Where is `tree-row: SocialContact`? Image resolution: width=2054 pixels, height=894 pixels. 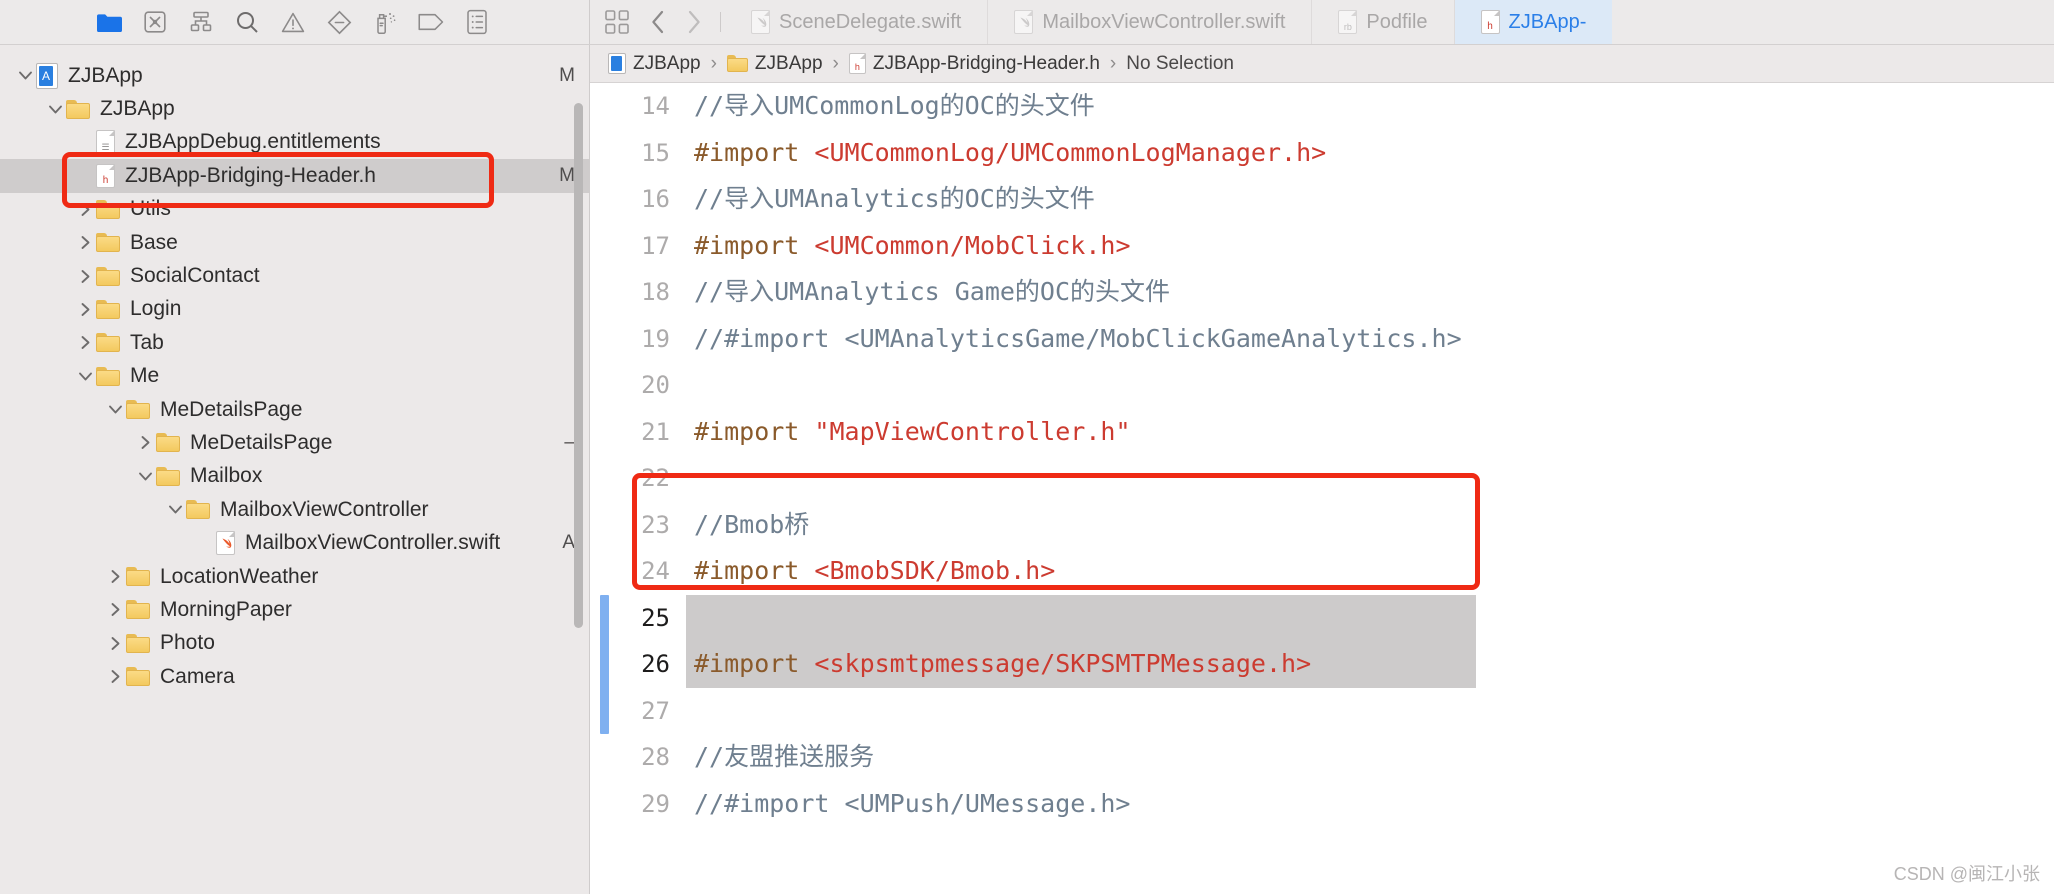
tree-row: SocialContact is located at coordinates (294, 275).